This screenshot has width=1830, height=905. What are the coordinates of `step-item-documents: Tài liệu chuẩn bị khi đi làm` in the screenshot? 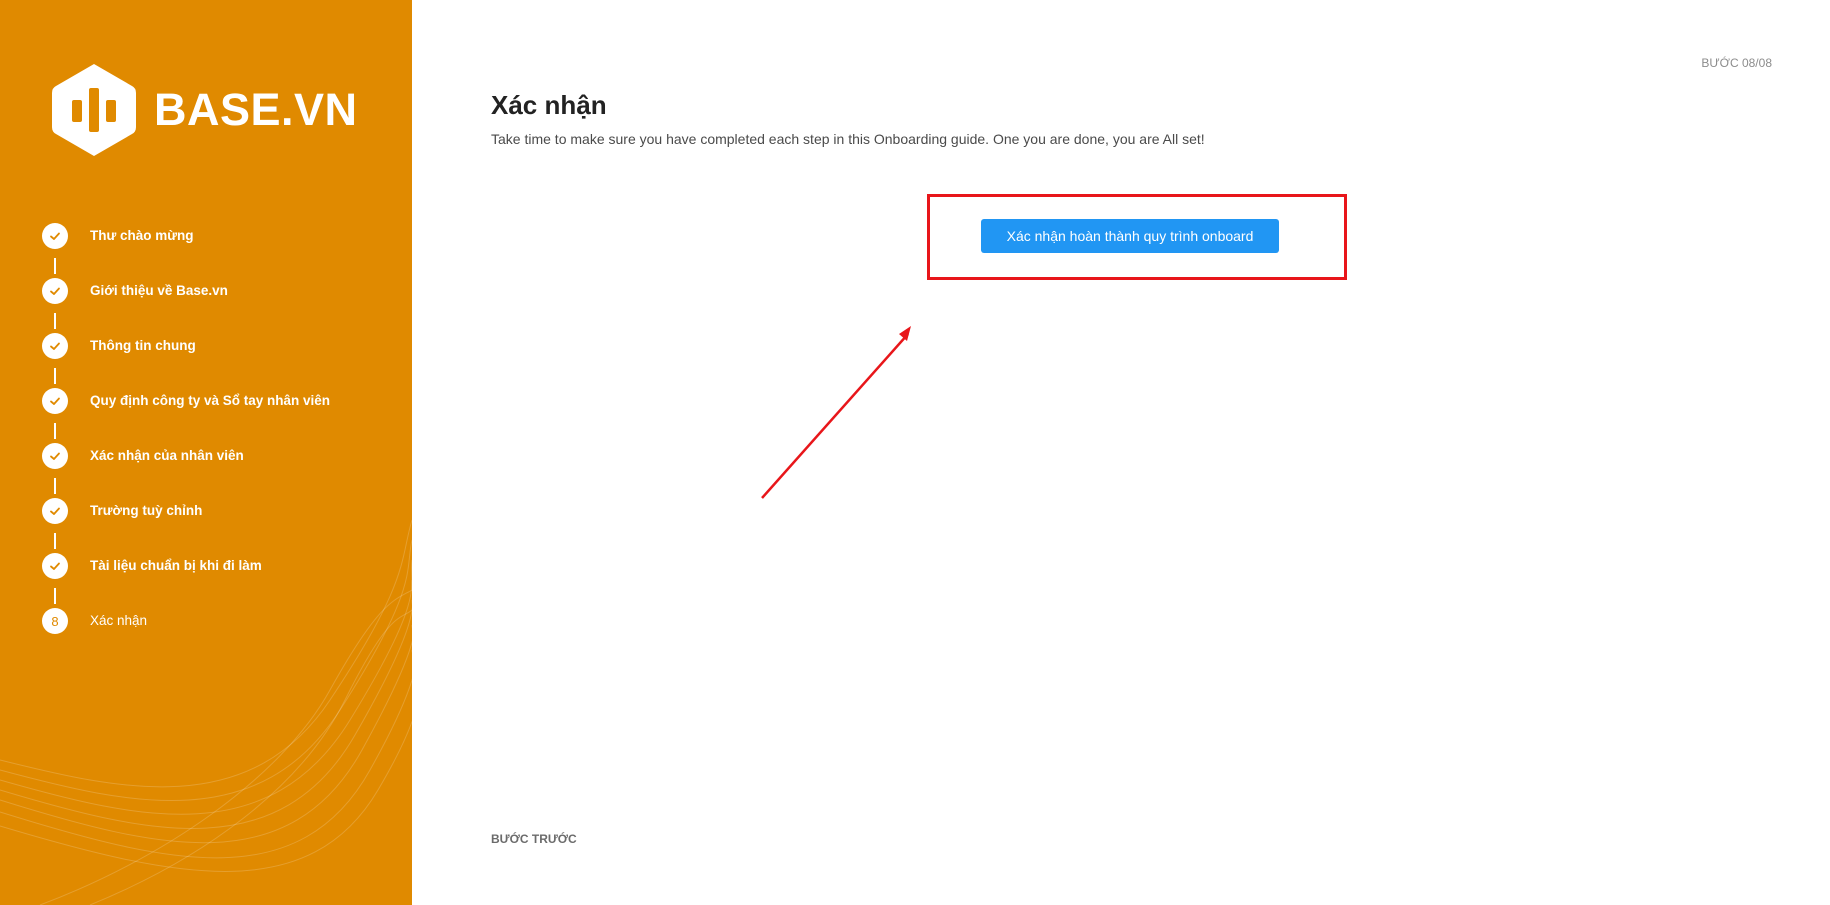 It's located at (186, 580).